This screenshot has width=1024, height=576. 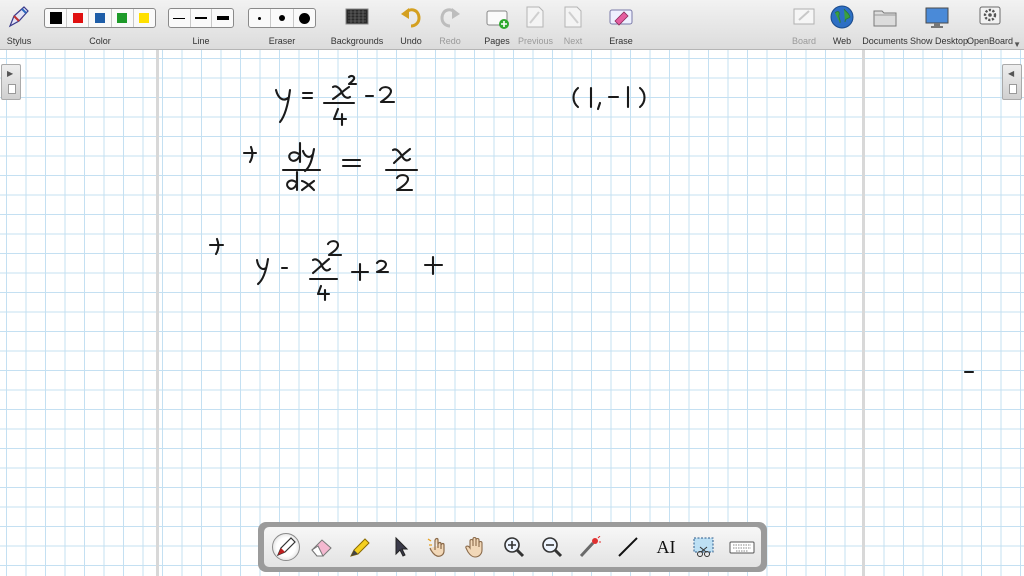 I want to click on stylus-label: Stylus, so click(x=19, y=41).